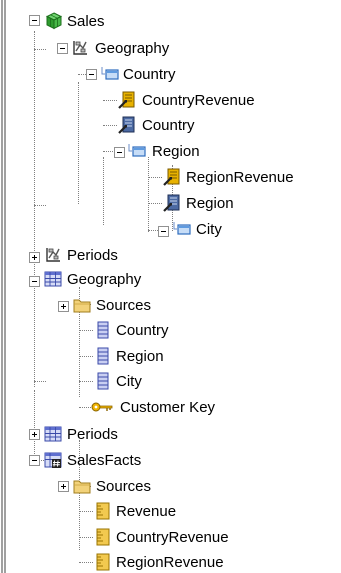 This screenshot has width=341, height=573. I want to click on tree-node-country-column: Country, so click(100, 330).